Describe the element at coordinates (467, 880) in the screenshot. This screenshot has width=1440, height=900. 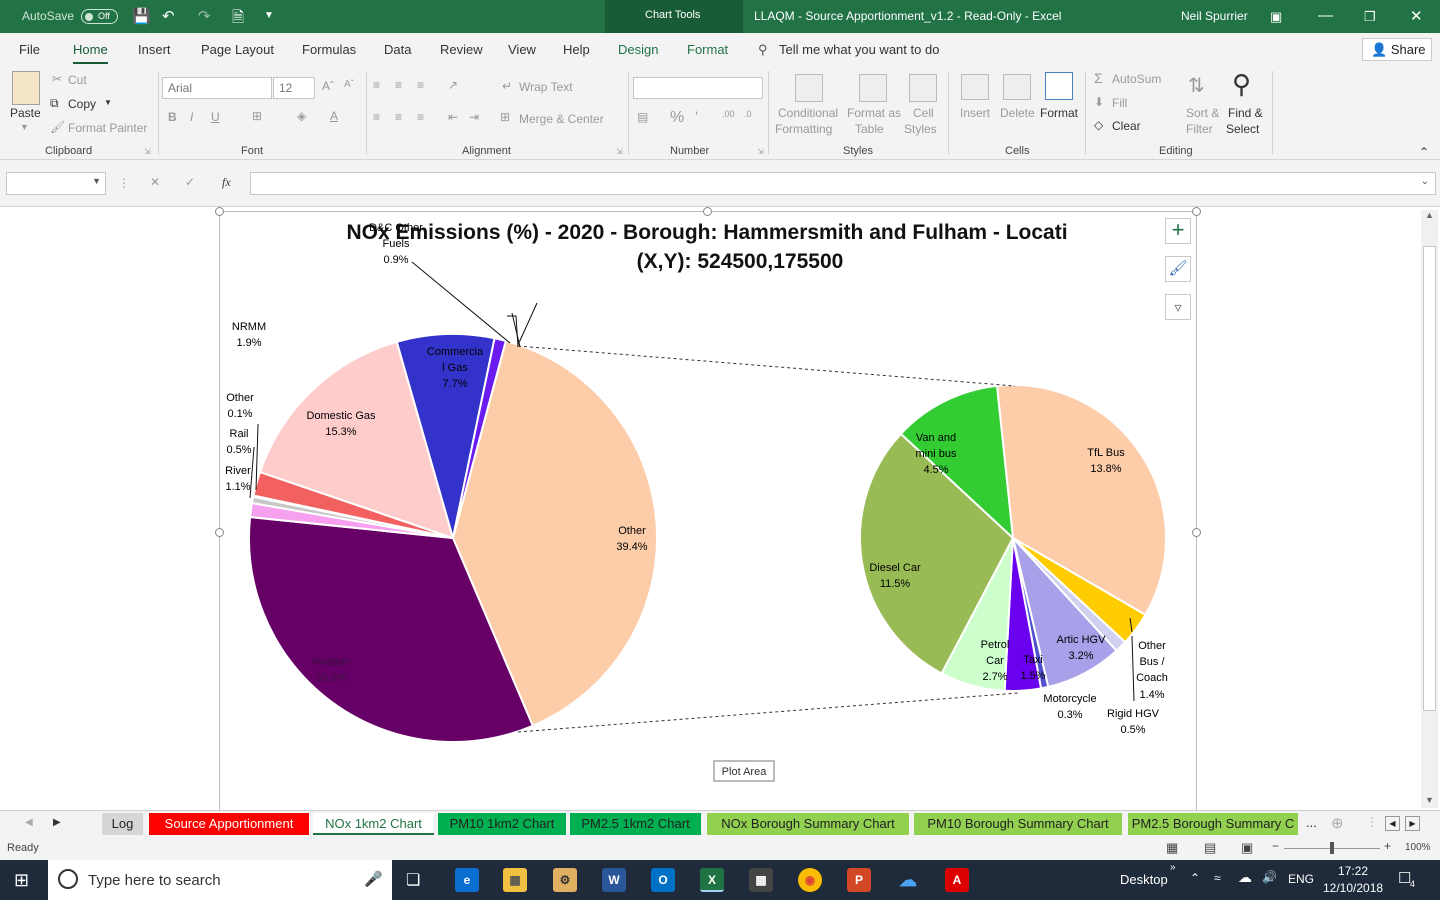
I see `edge-icon: e` at that location.